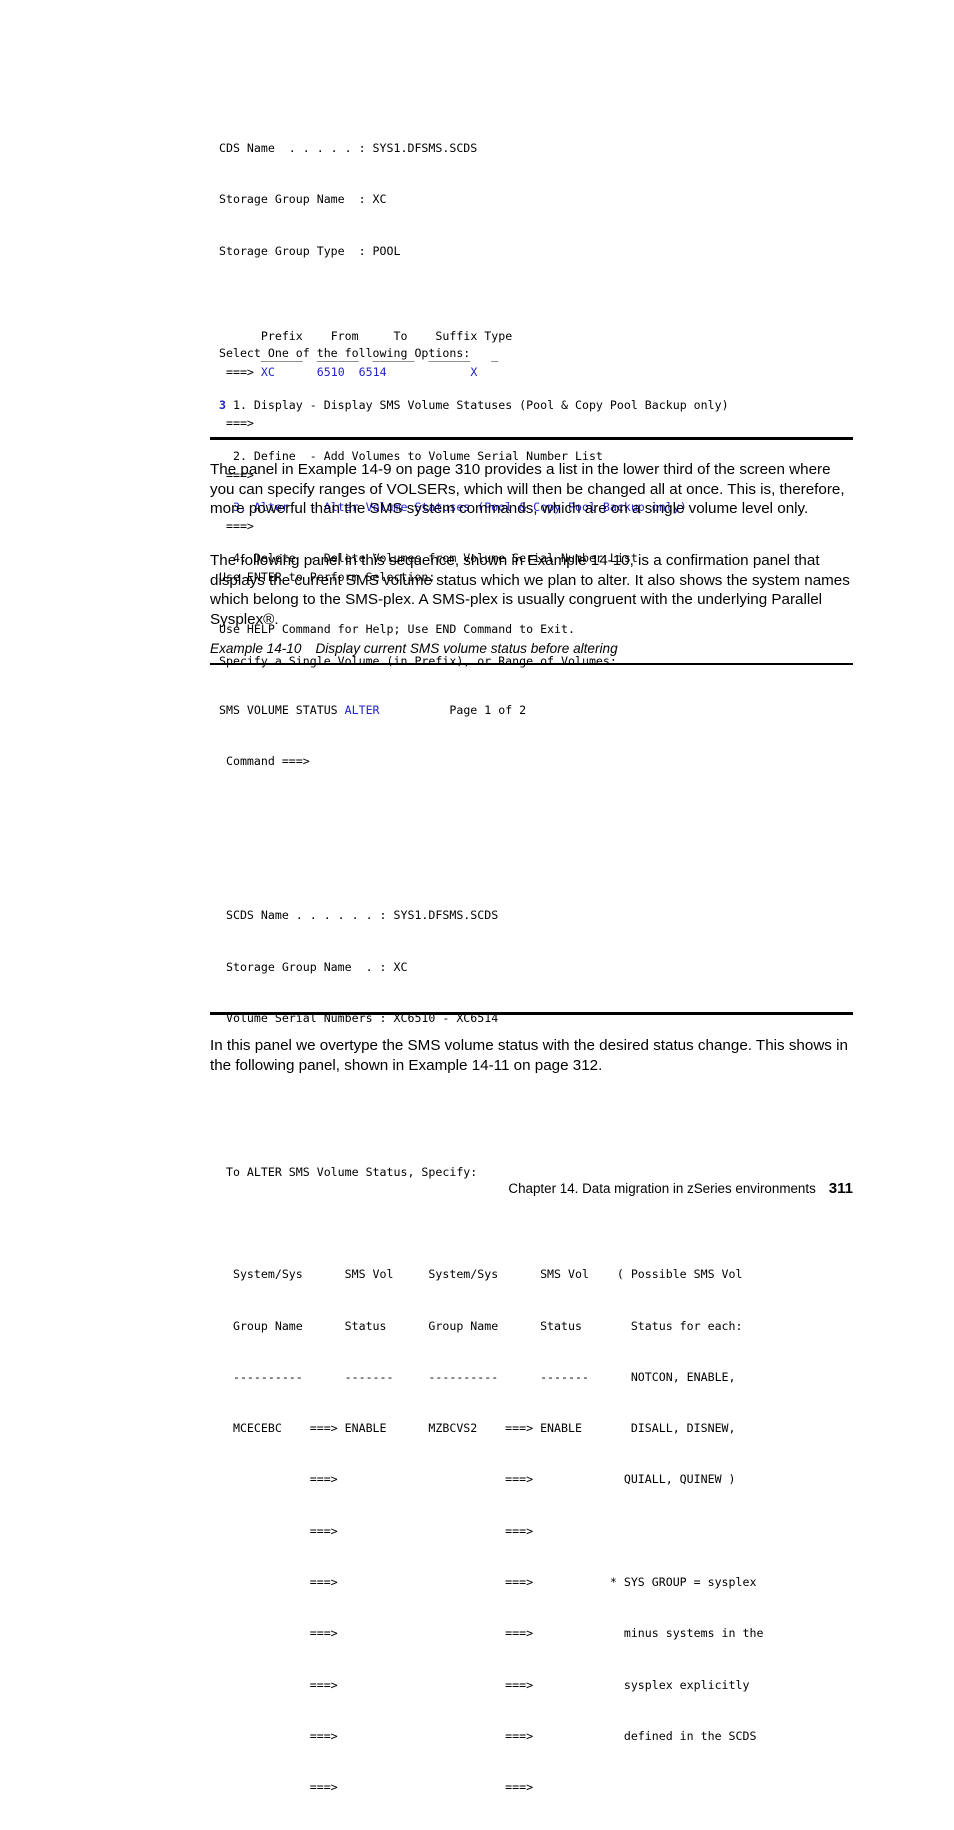 Image resolution: width=954 pixels, height=1830 pixels. What do you see at coordinates (397, 423) in the screenshot?
I see `entry-row-2: ===>` at bounding box center [397, 423].